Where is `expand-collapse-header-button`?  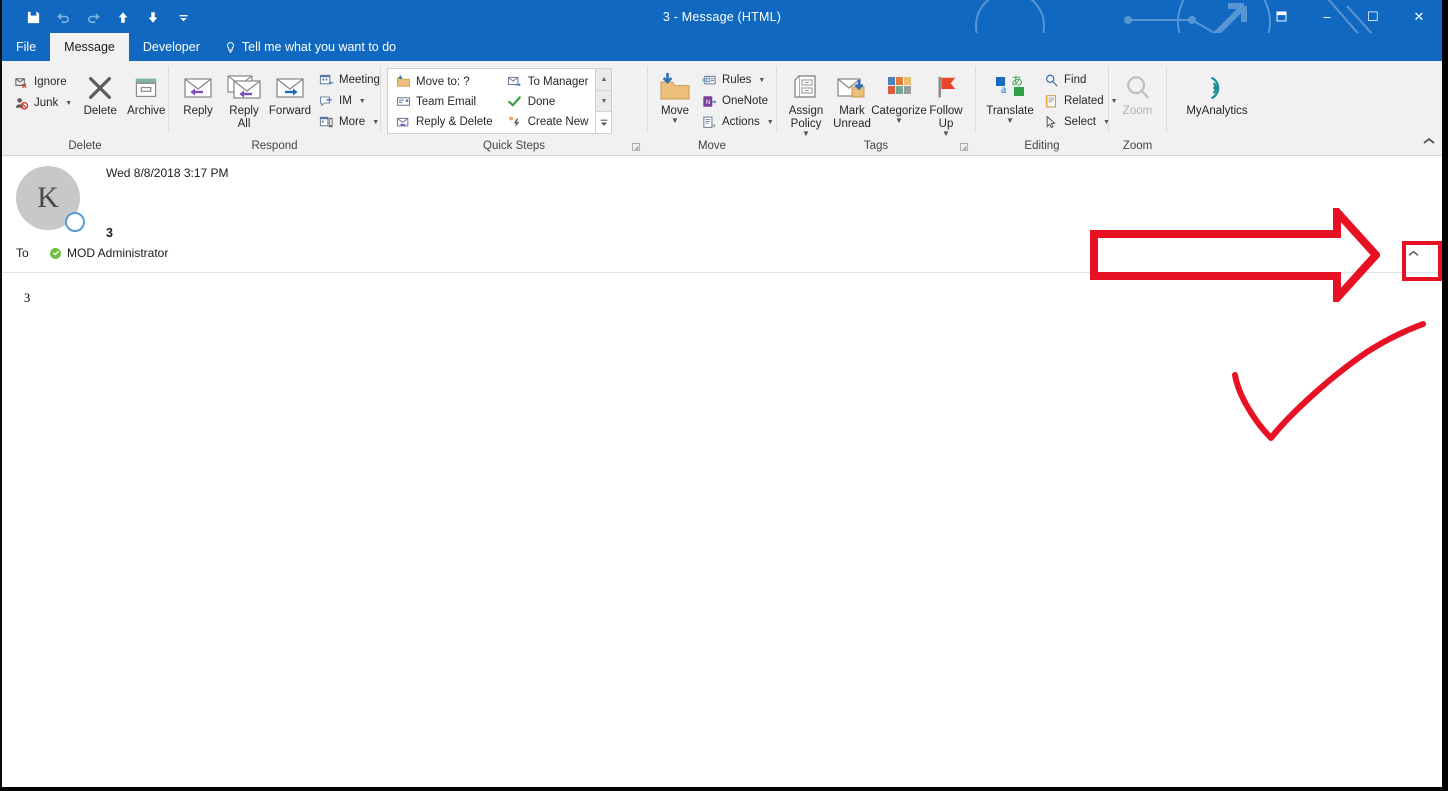 expand-collapse-header-button is located at coordinates (1413, 253).